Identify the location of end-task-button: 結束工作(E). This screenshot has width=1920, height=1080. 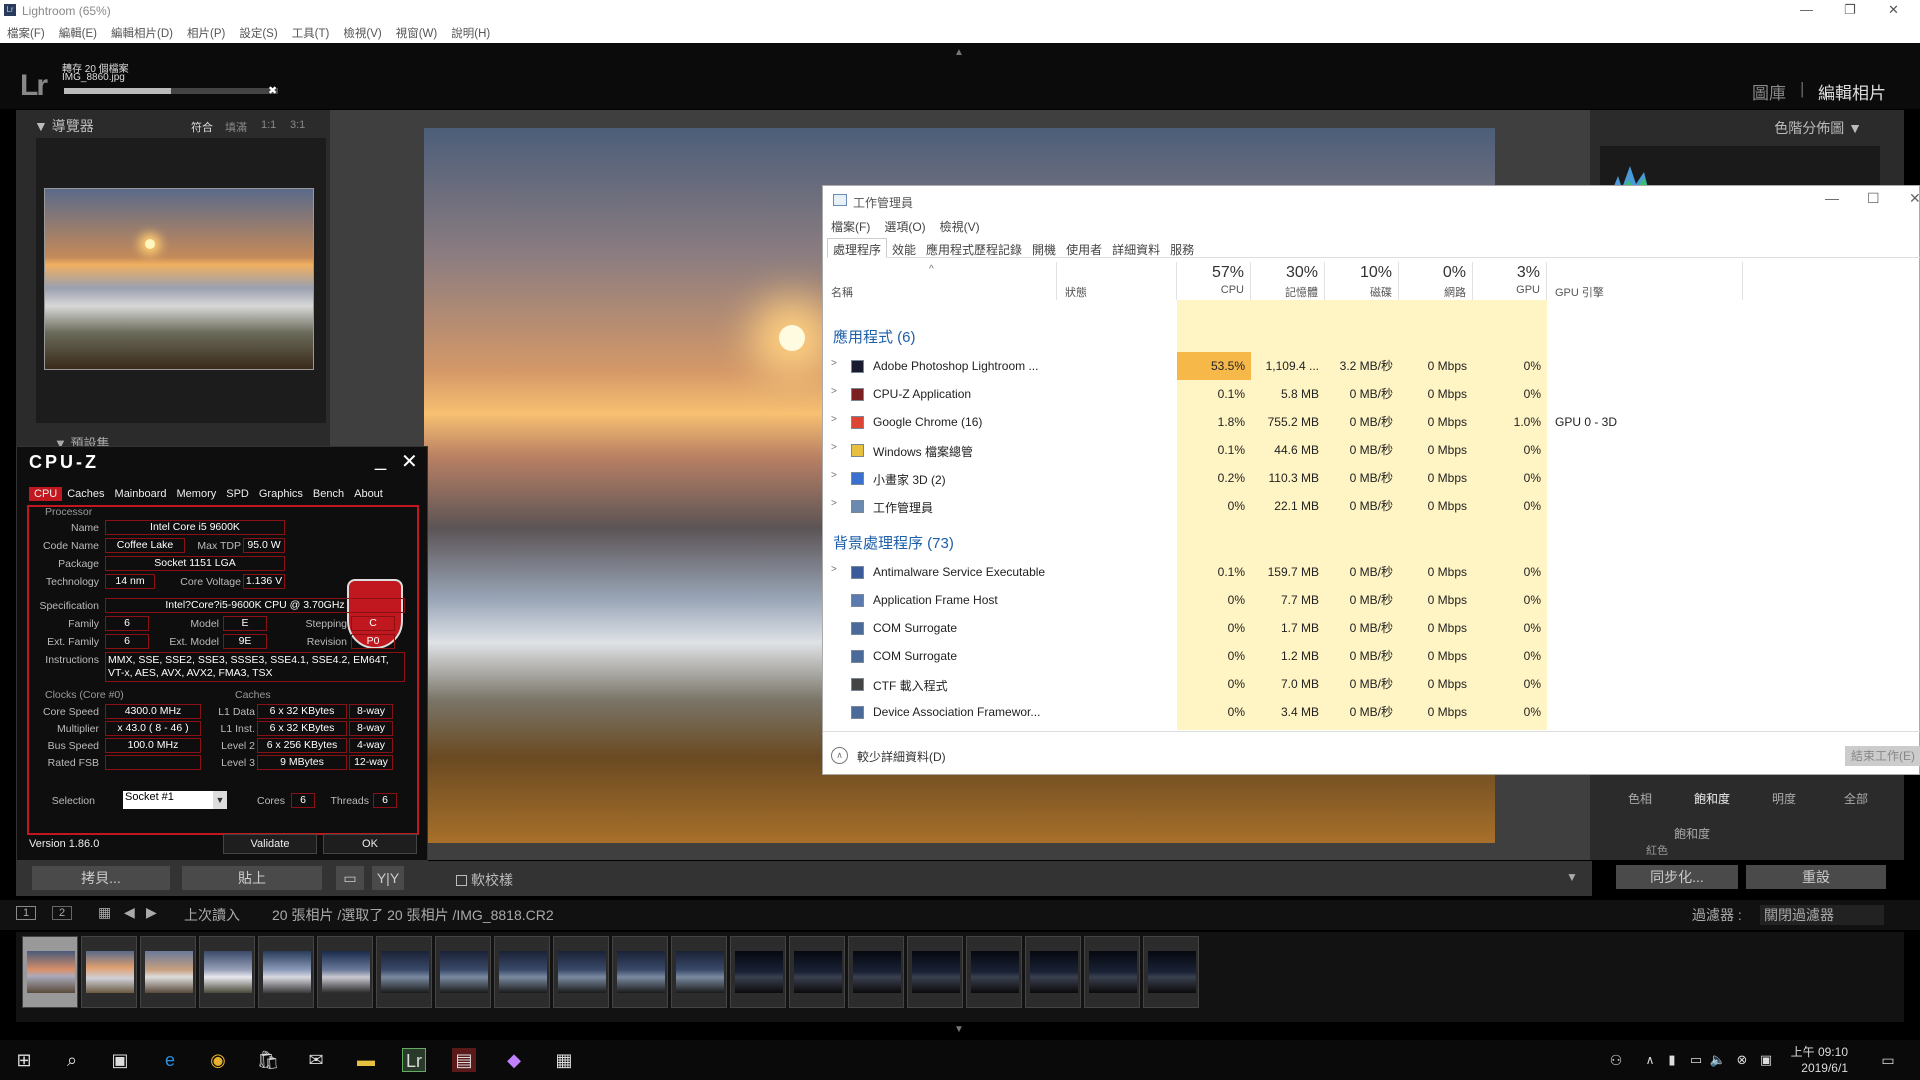
(1882, 756).